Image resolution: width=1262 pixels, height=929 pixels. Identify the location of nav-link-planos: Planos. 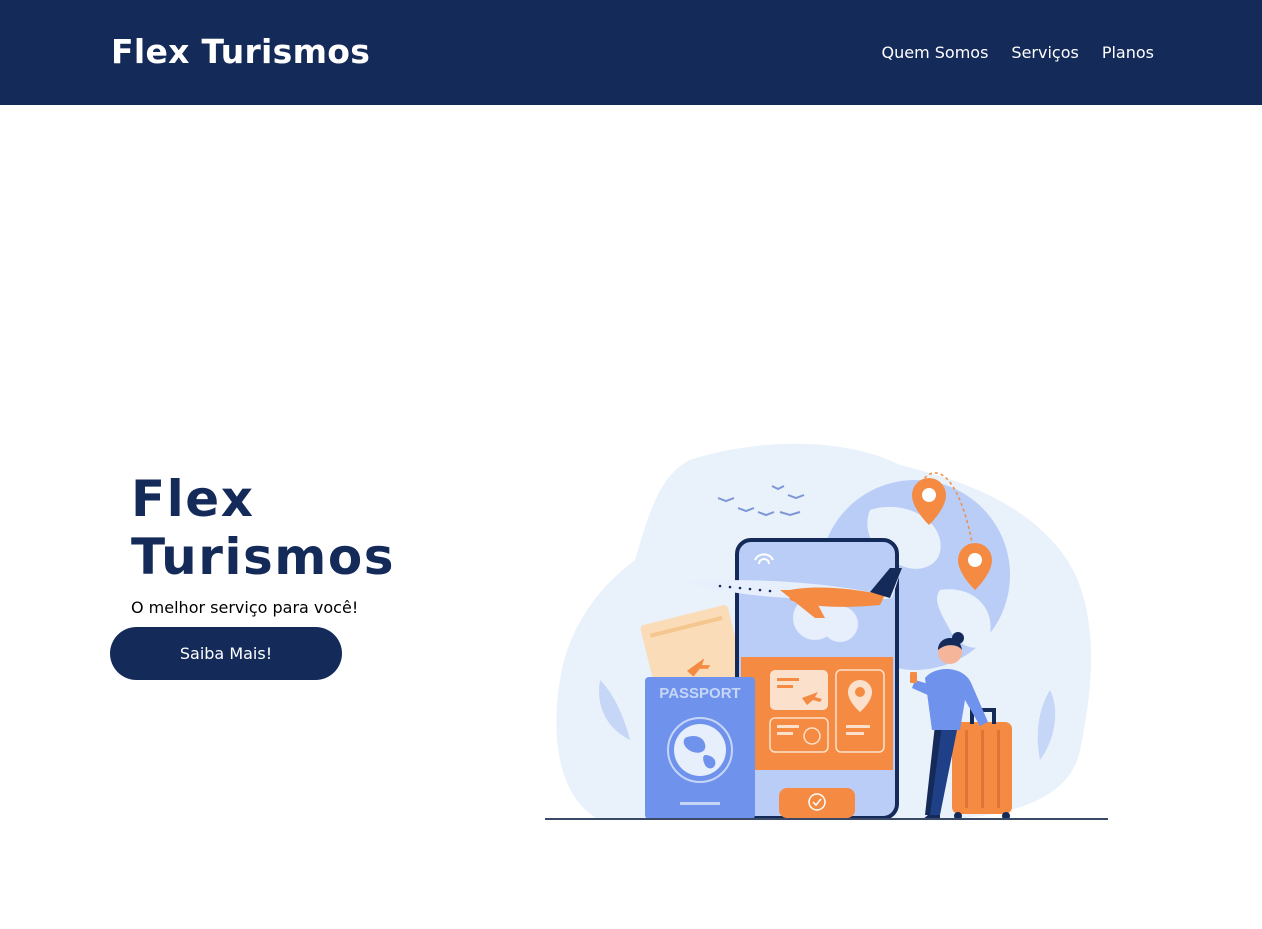
(1128, 53).